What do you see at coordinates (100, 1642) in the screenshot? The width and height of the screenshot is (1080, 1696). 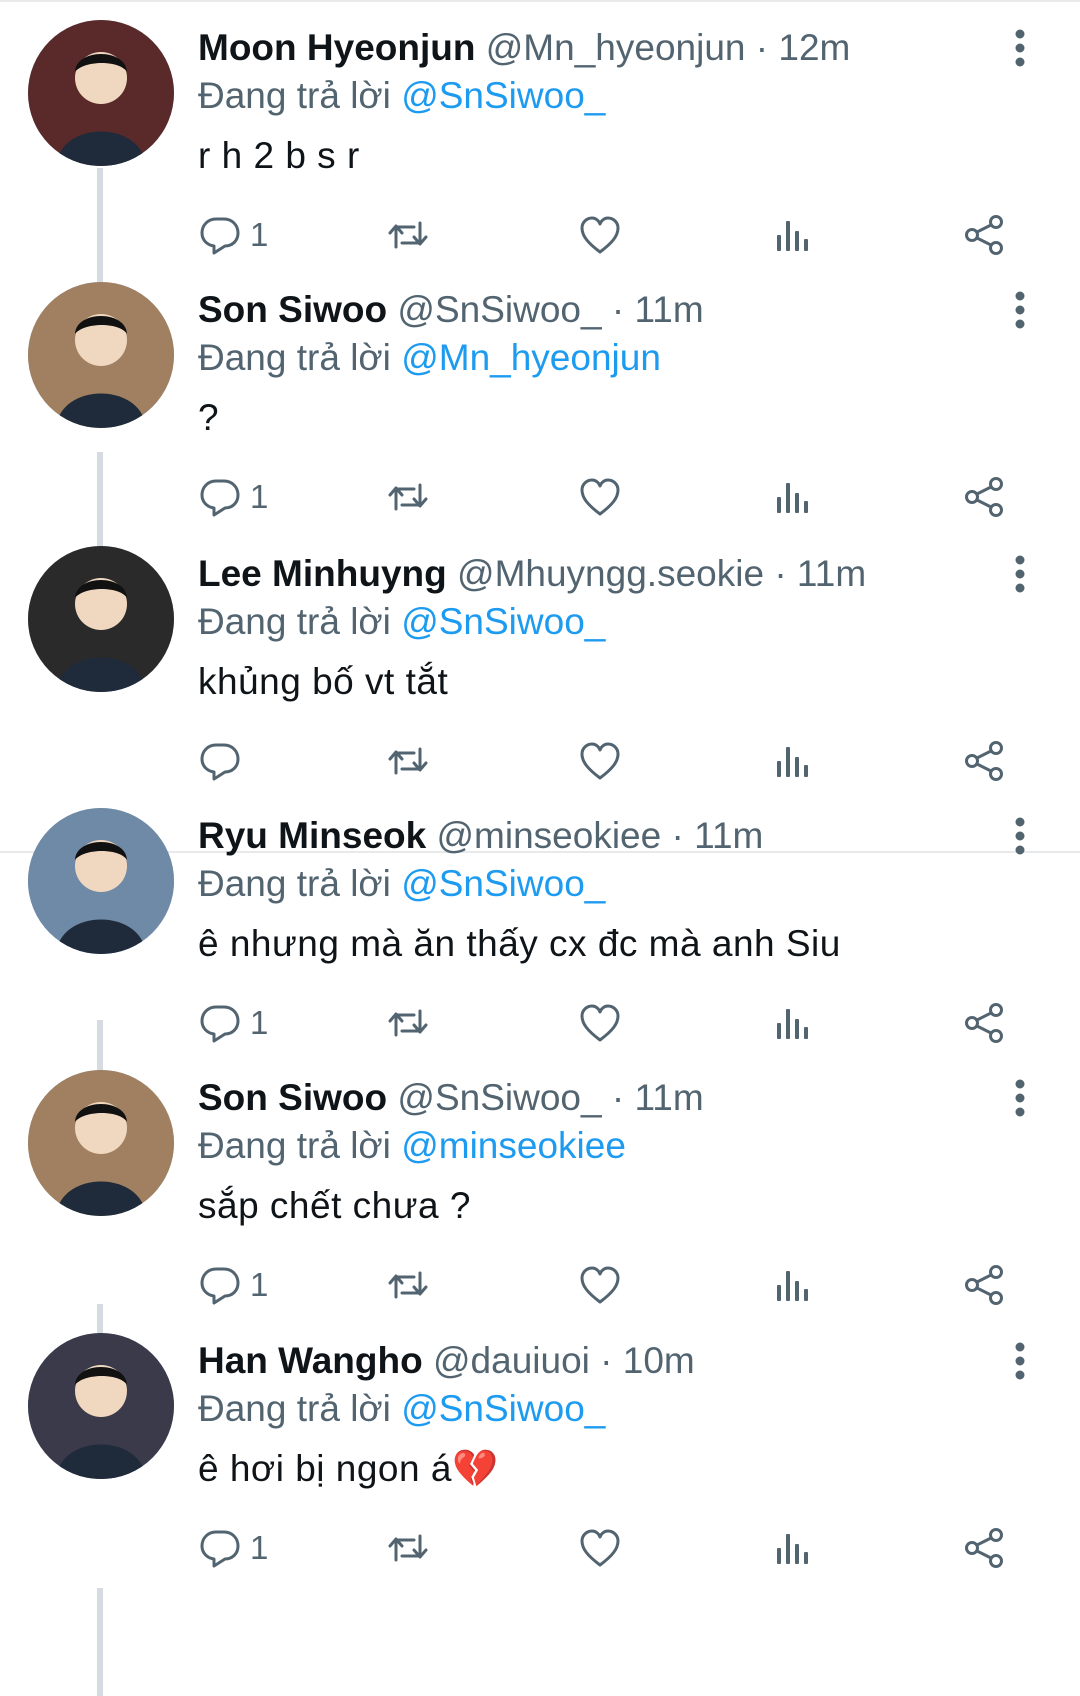 I see `thread-line` at bounding box center [100, 1642].